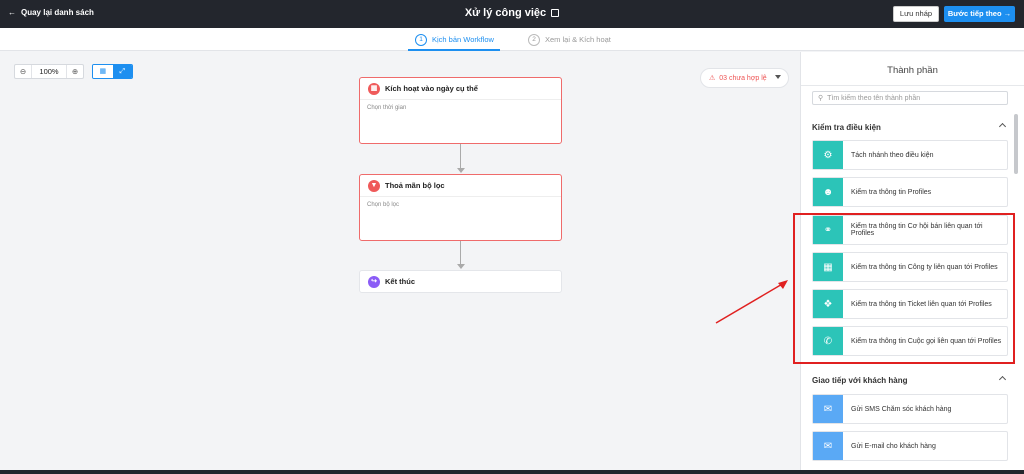 The width and height of the screenshot is (1024, 474). Describe the element at coordinates (901, 409) in the screenshot. I see `component-label: Gửi SMS Chăm sóc khách hàng` at that location.